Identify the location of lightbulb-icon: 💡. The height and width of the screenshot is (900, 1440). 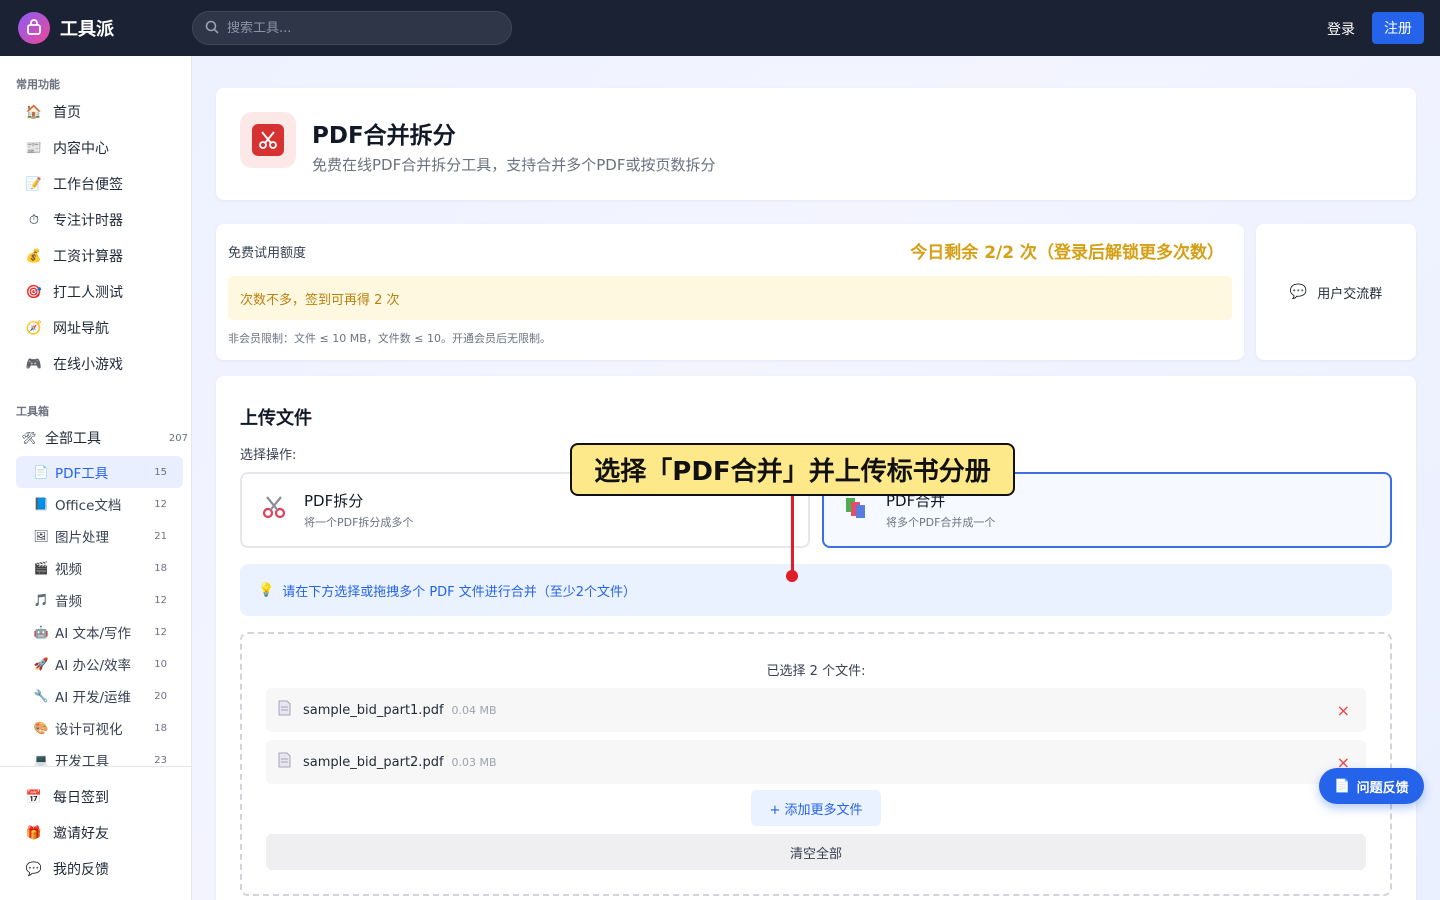
(266, 590).